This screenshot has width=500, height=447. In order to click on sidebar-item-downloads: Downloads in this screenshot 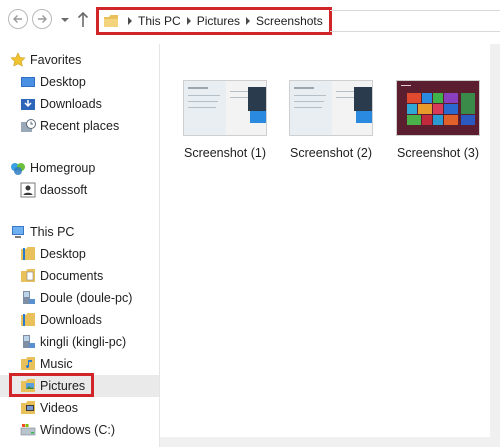, I will do `click(61, 104)`.